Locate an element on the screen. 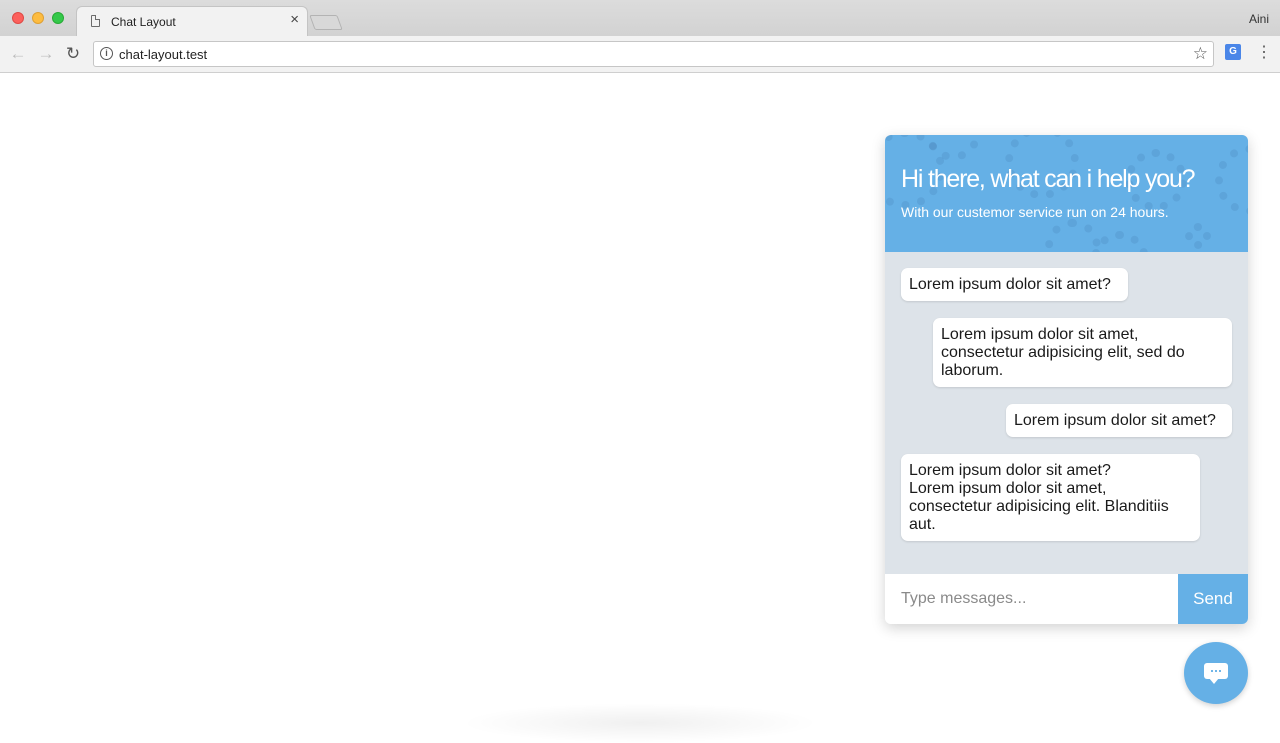 The image size is (1280, 743). address-bar: i chat-layout.test ☆ is located at coordinates (653, 54).